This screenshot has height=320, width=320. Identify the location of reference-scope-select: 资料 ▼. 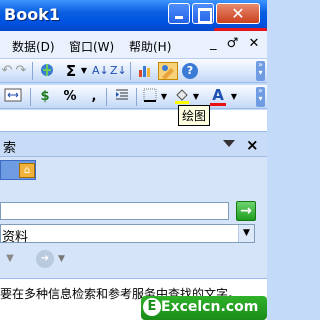
(127, 234).